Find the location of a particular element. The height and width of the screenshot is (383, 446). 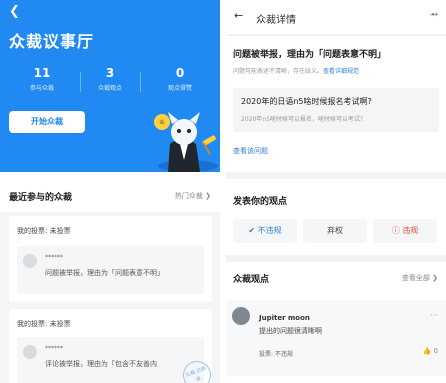

not-violation-button: ✔ 不违规 is located at coordinates (265, 231).